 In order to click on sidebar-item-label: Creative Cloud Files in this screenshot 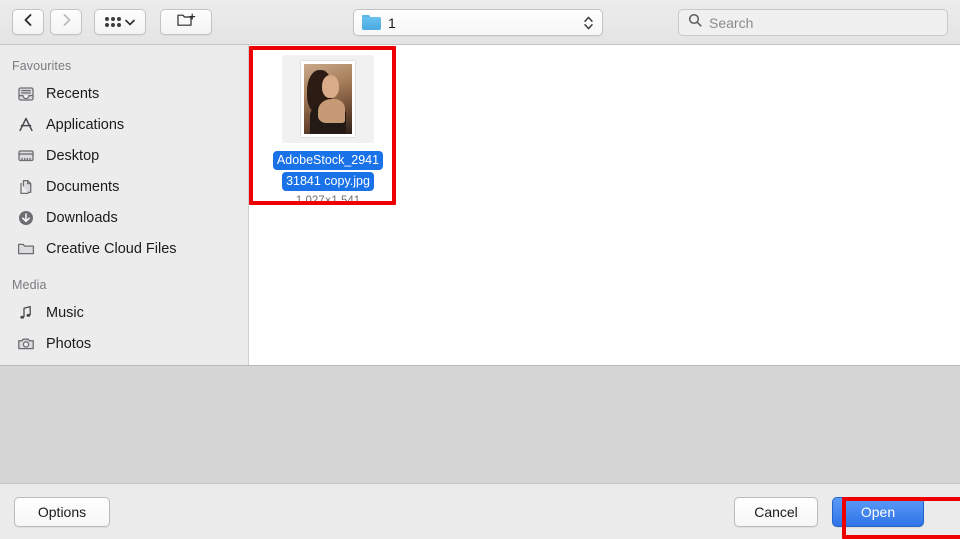, I will do `click(111, 248)`.